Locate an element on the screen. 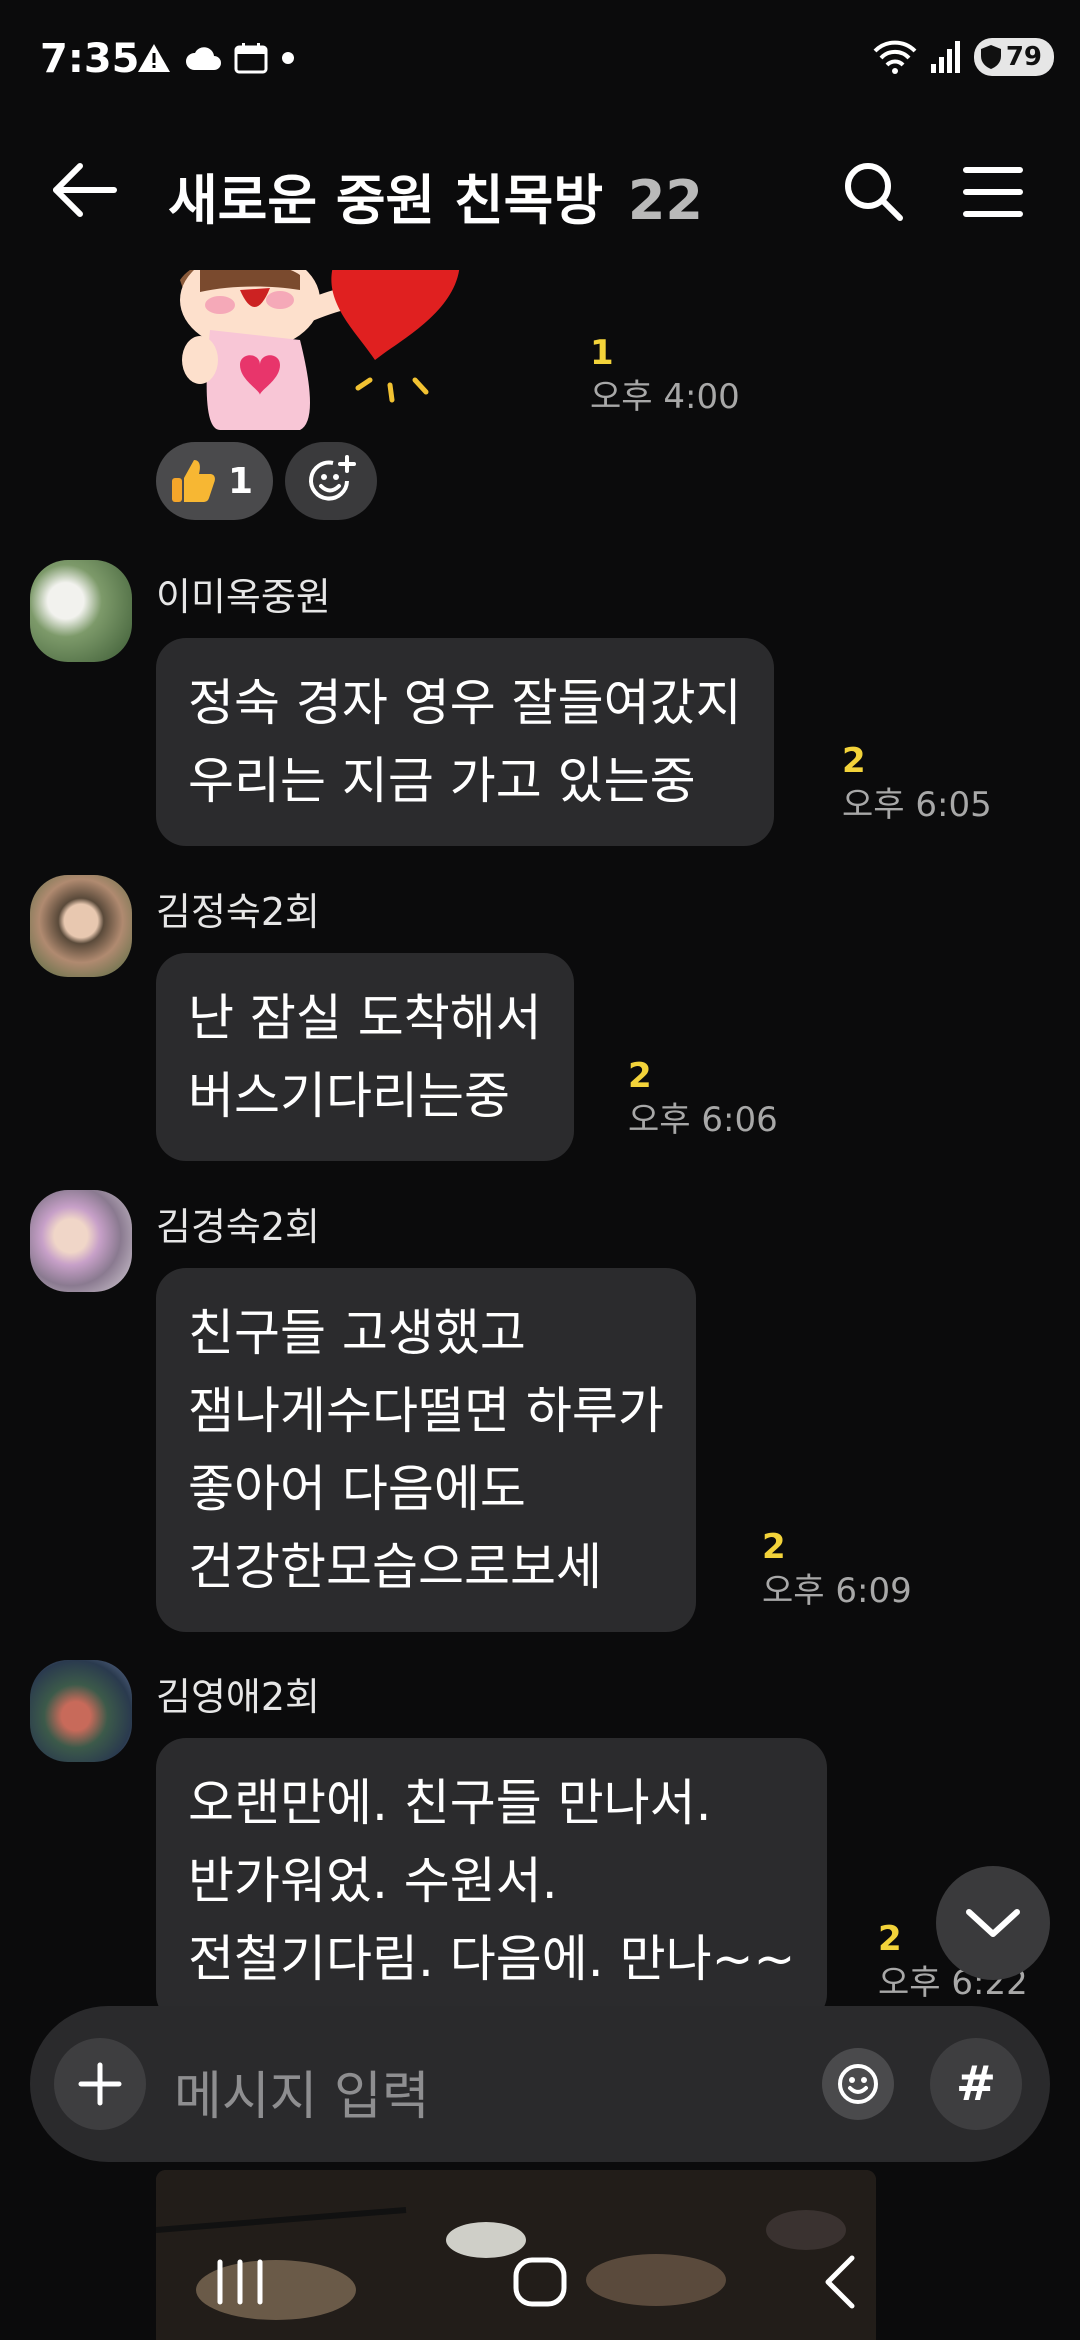  message-time: 오후 6:09 is located at coordinates (837, 1591).